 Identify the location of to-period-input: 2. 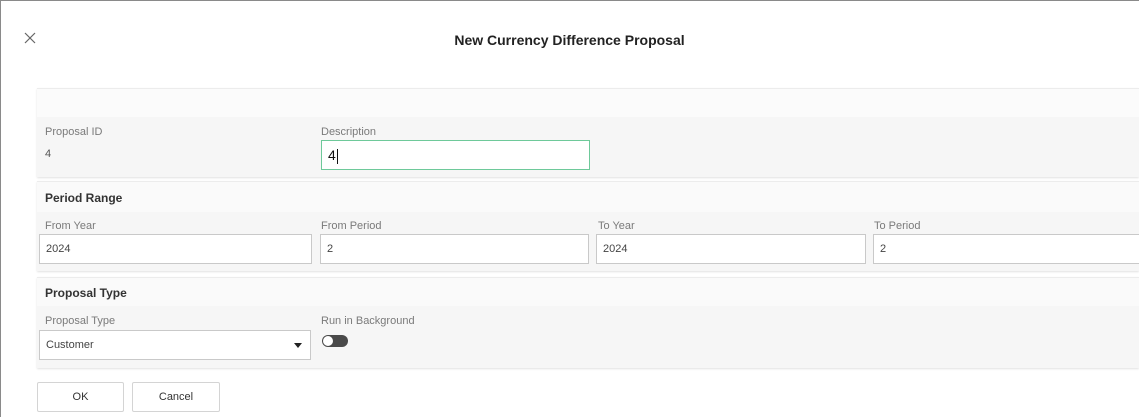
(1006, 249).